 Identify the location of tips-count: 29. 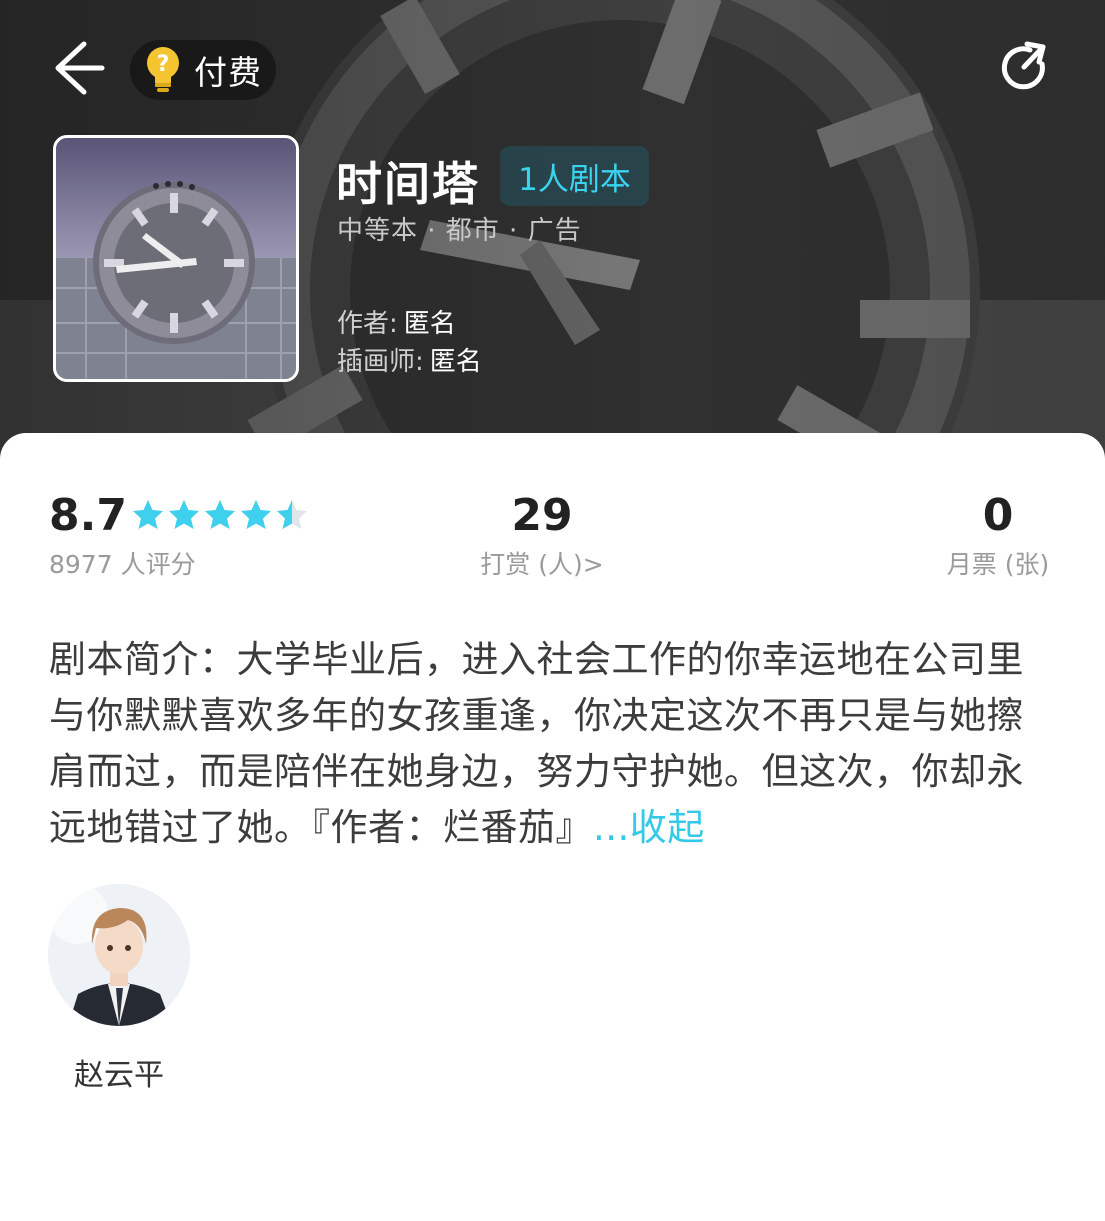
(542, 515).